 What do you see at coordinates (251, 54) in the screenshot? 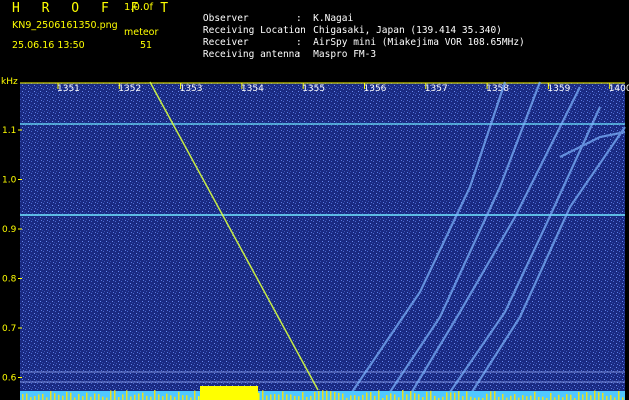
I see `info-label: Receiving antenna` at bounding box center [251, 54].